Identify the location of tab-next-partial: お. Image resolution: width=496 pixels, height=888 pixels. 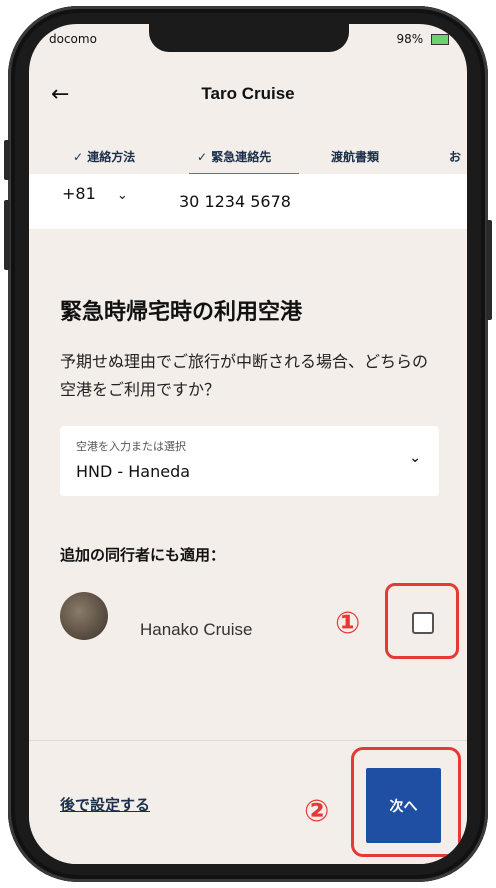
(455, 156).